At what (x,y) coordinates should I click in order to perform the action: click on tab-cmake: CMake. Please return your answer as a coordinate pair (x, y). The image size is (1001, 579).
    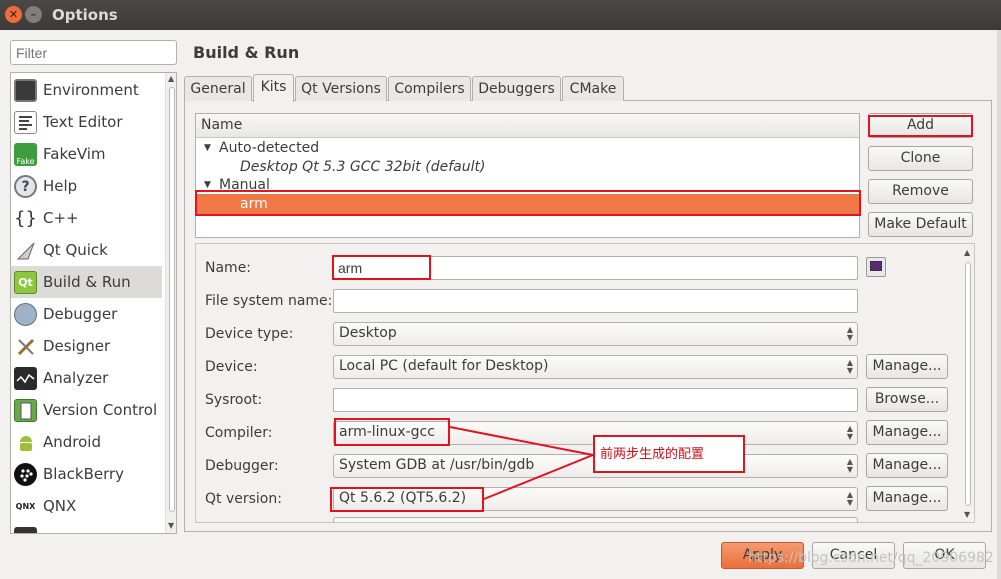
    Looking at the image, I should click on (593, 88).